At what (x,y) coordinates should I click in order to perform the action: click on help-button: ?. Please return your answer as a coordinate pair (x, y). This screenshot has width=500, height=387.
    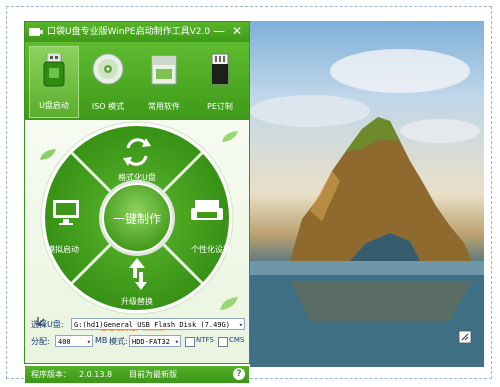
    Looking at the image, I should click on (239, 374).